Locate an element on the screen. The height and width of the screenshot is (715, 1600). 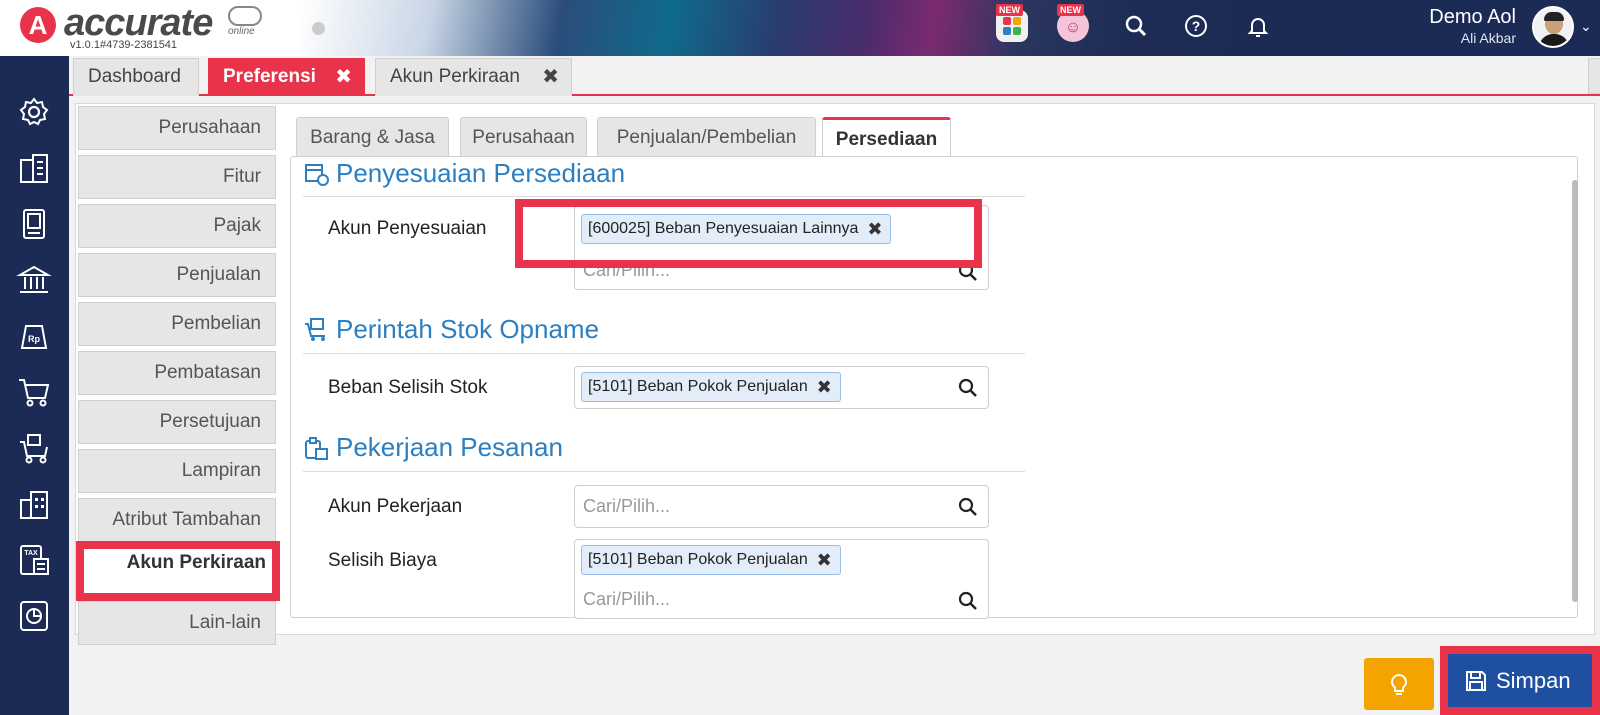
avatar is located at coordinates (1553, 27).